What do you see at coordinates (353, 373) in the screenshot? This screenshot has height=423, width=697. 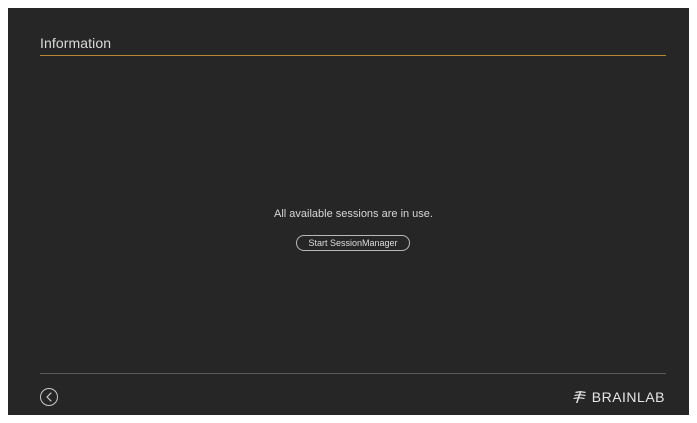 I see `footer-divider` at bounding box center [353, 373].